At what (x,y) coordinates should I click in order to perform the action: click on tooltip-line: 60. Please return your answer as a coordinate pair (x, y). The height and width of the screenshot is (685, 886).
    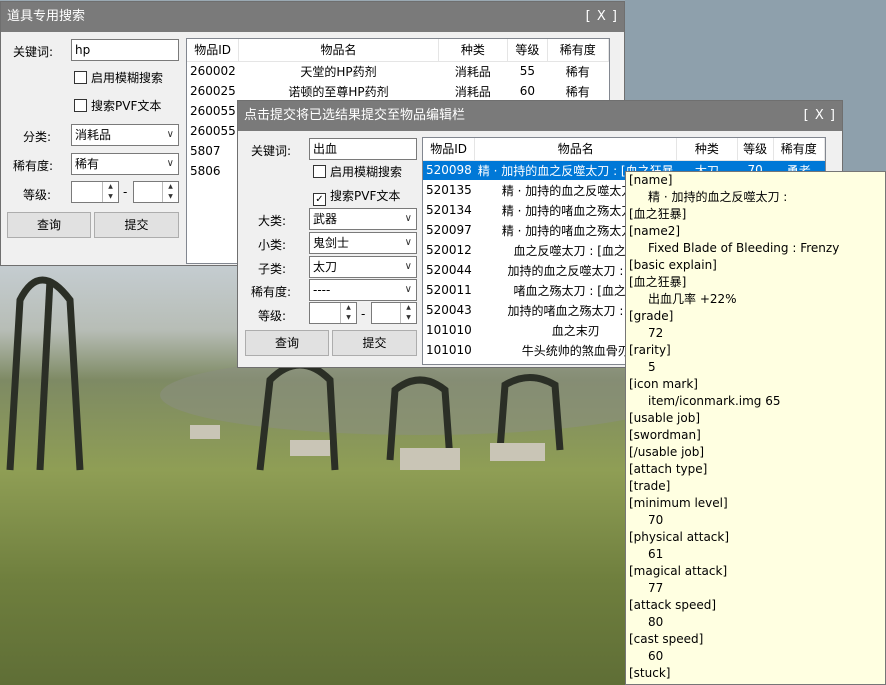
    Looking at the image, I should click on (656, 656).